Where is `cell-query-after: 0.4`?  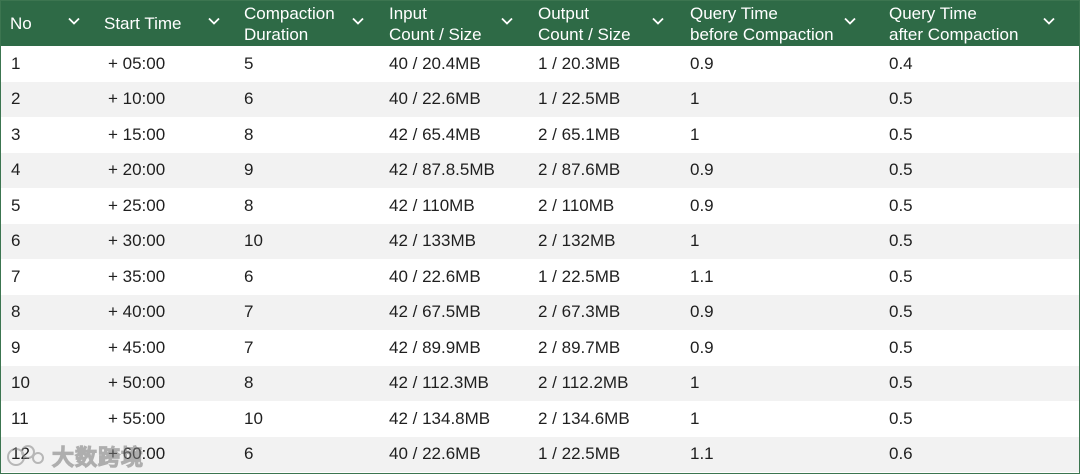 cell-query-after: 0.4 is located at coordinates (901, 63).